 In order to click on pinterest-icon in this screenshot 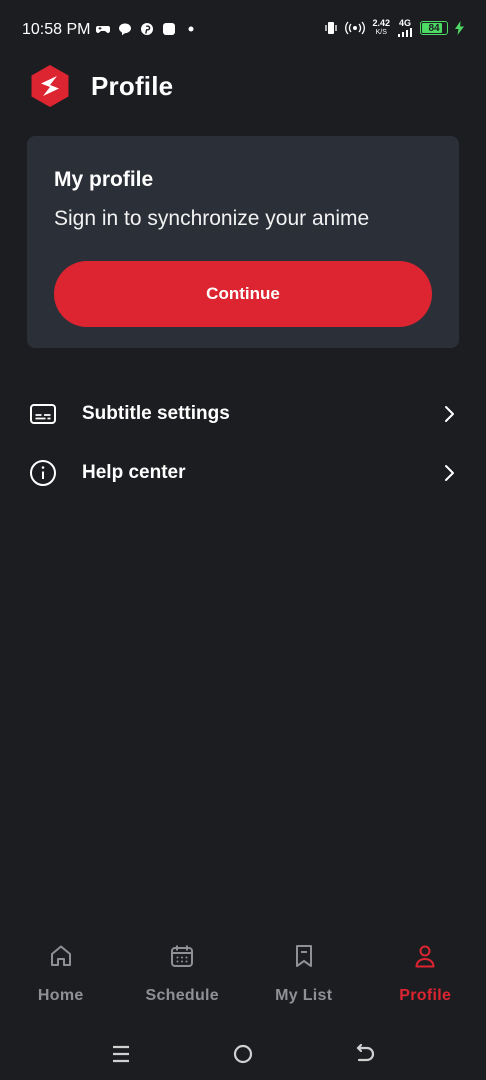, I will do `click(147, 29)`.